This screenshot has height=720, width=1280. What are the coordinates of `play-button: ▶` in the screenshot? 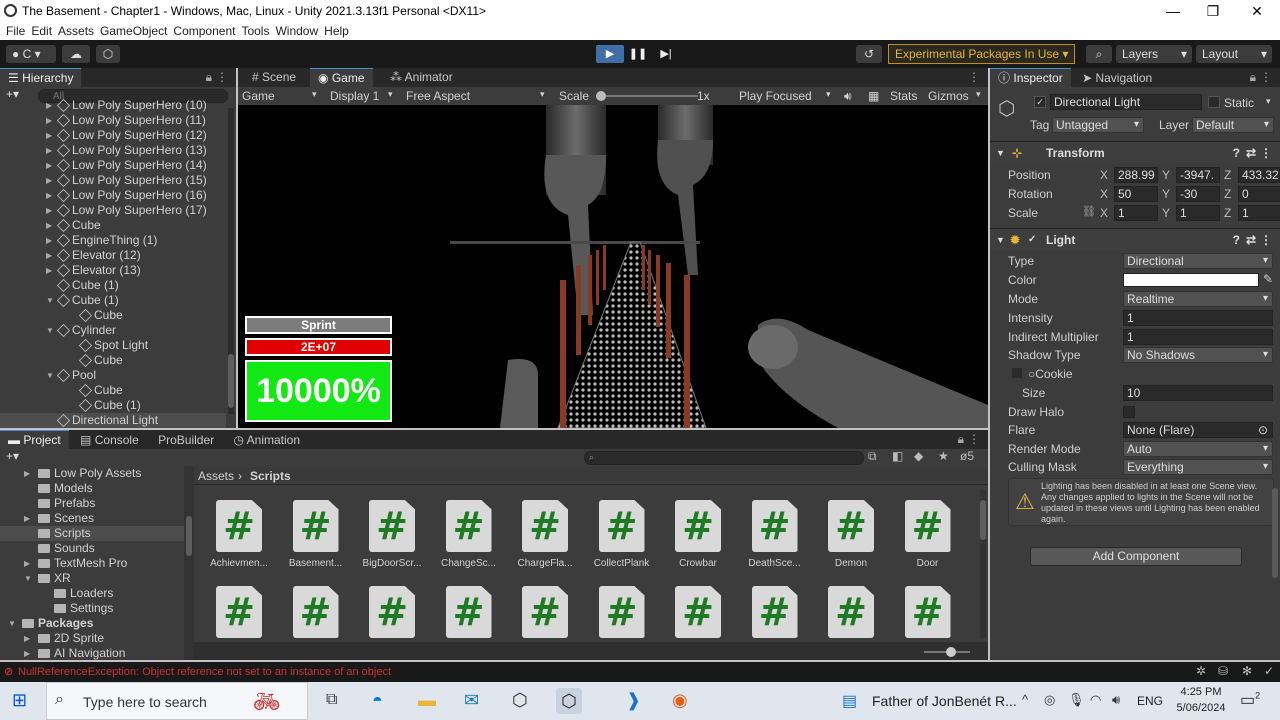 It's located at (610, 54).